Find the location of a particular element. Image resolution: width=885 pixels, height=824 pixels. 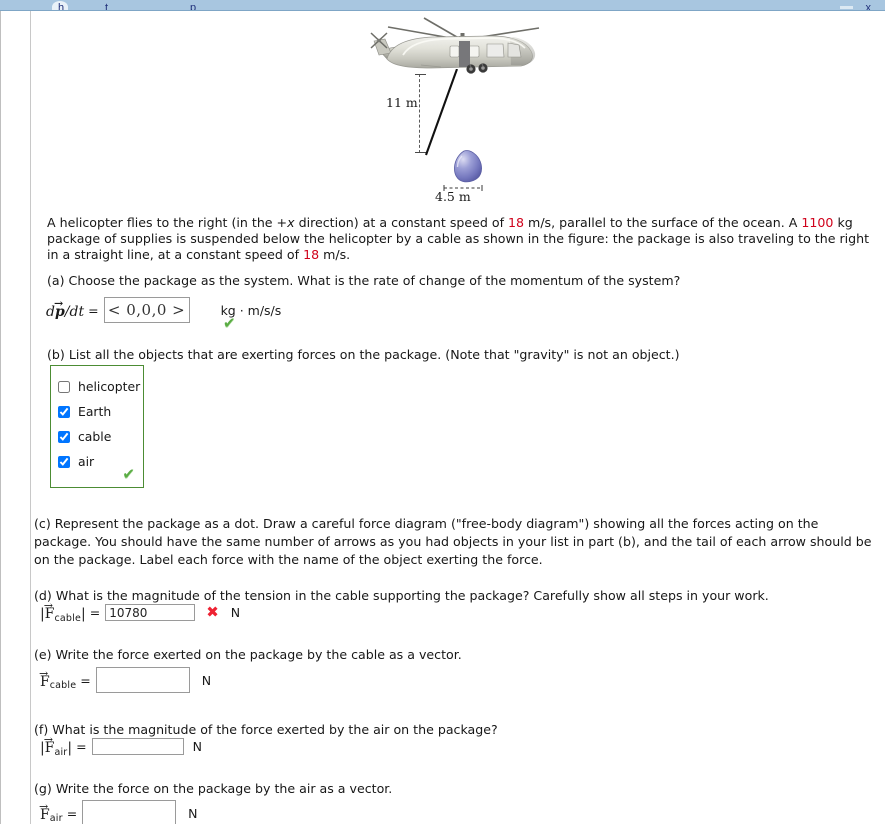

checkbox-cable is located at coordinates (64, 436).